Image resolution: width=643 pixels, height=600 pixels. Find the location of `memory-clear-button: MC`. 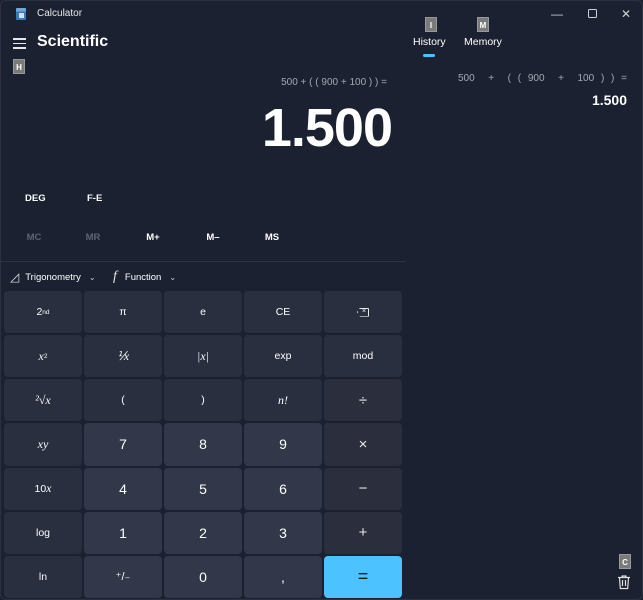

memory-clear-button: MC is located at coordinates (34, 237).